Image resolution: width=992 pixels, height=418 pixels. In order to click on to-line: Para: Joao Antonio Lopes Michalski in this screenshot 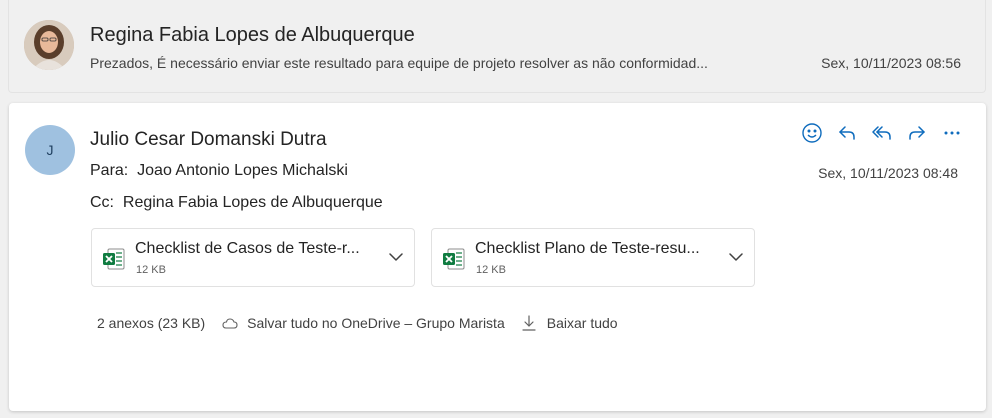, I will do `click(219, 171)`.